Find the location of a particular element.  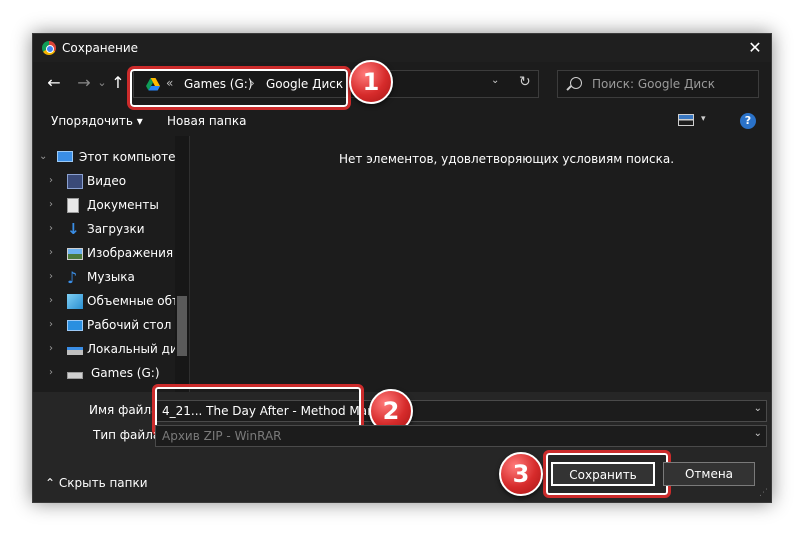

pictures-icon is located at coordinates (75, 254).